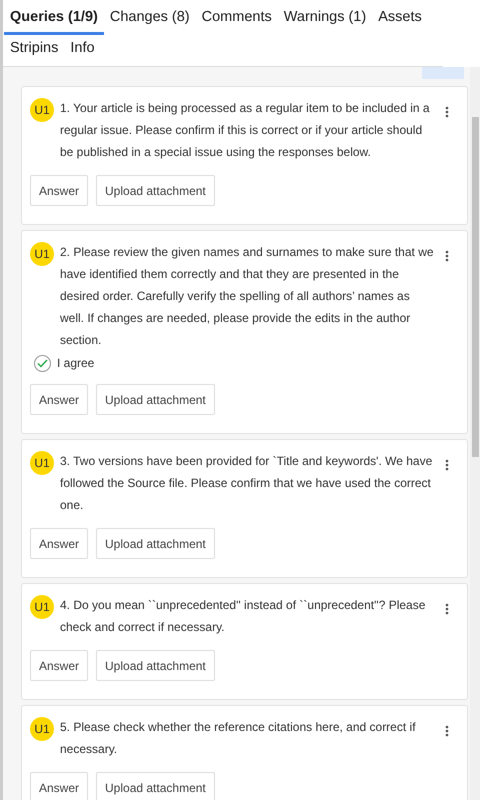 The image size is (480, 800). What do you see at coordinates (475, 287) in the screenshot?
I see `scrollbar-thumb` at bounding box center [475, 287].